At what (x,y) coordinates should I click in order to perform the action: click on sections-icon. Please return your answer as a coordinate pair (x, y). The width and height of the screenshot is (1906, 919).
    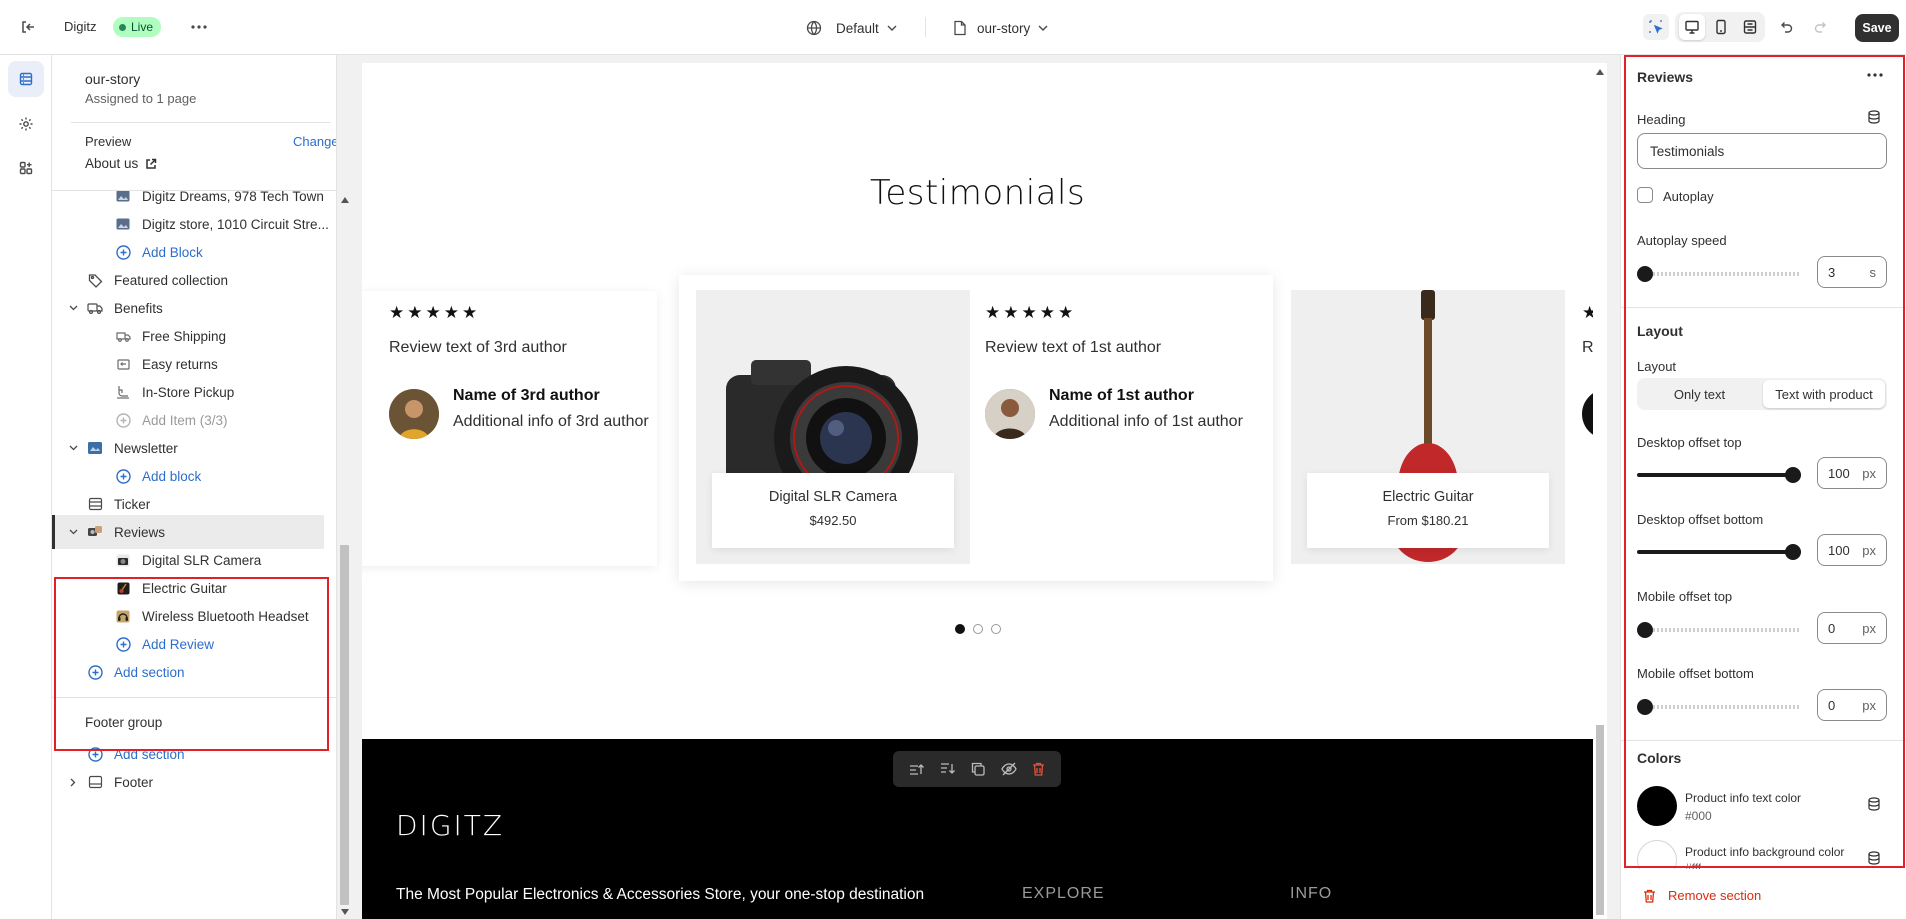
    Looking at the image, I should click on (26, 79).